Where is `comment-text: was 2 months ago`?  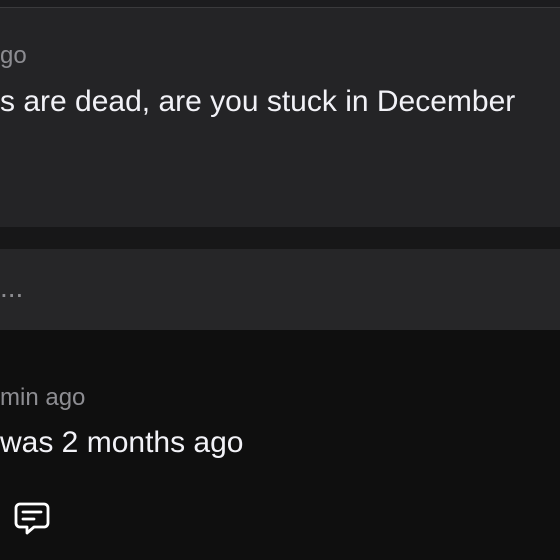 comment-text: was 2 months ago is located at coordinates (122, 442).